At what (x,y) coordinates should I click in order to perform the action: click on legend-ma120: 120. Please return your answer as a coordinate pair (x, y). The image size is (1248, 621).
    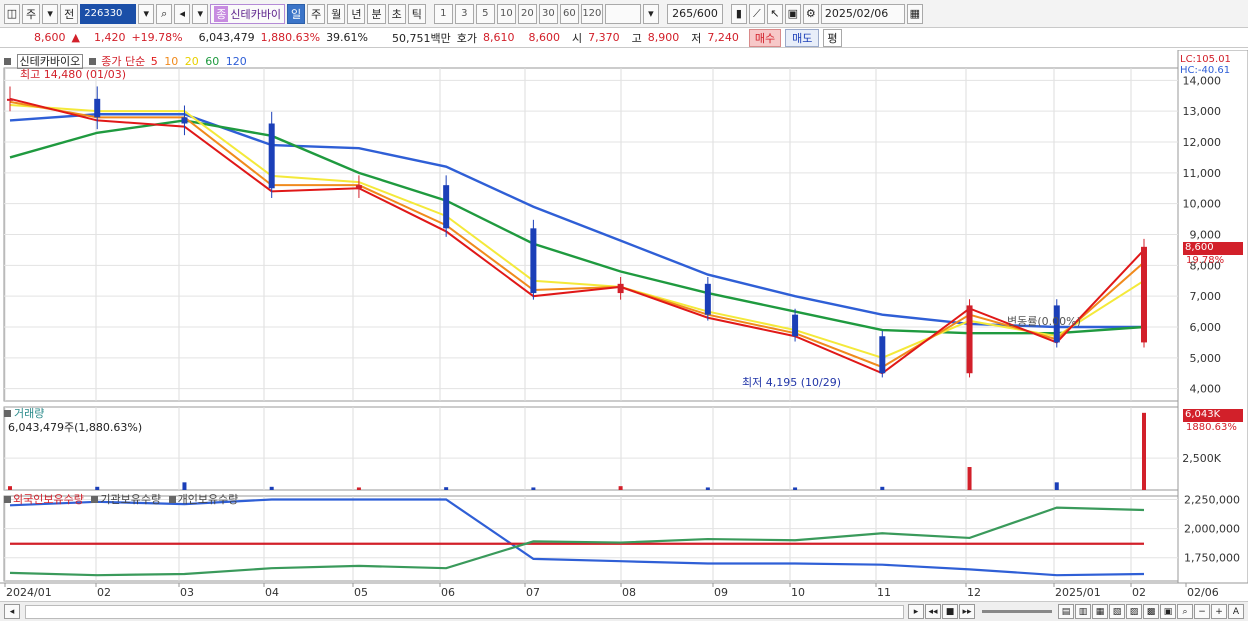
    Looking at the image, I should click on (236, 61).